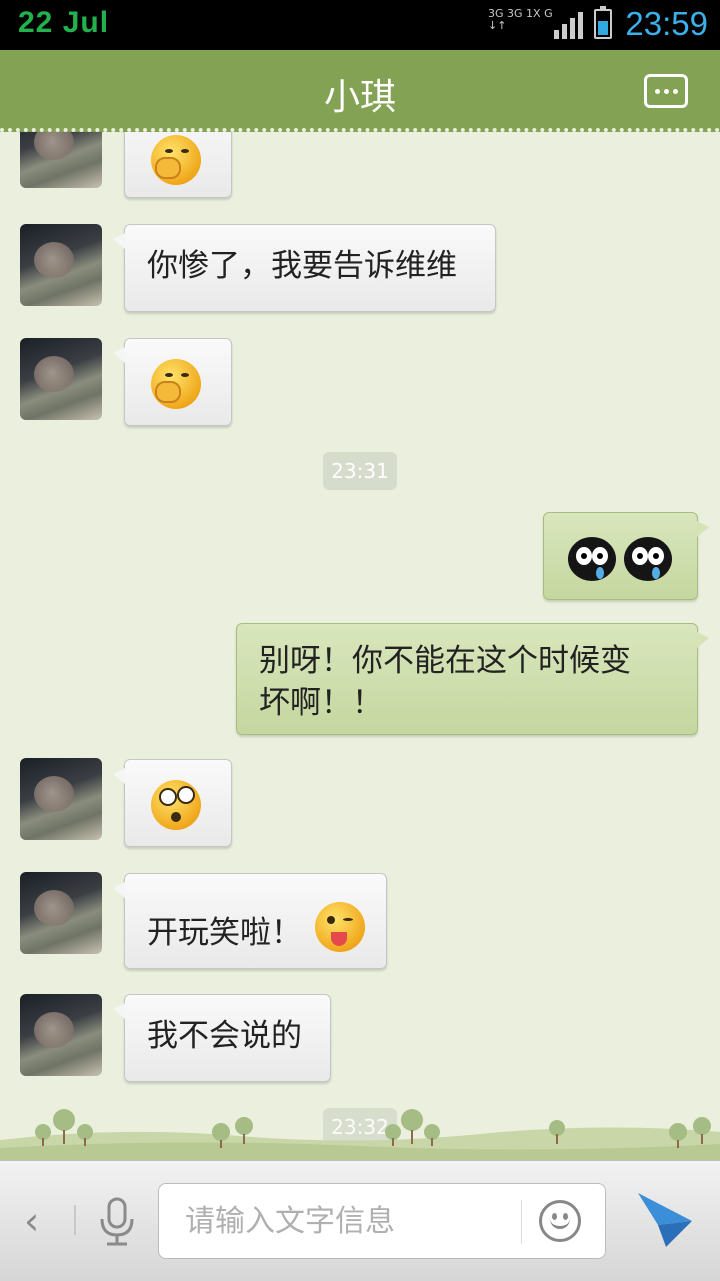  Describe the element at coordinates (360, 1134) in the screenshot. I see `ground-decoration` at that location.